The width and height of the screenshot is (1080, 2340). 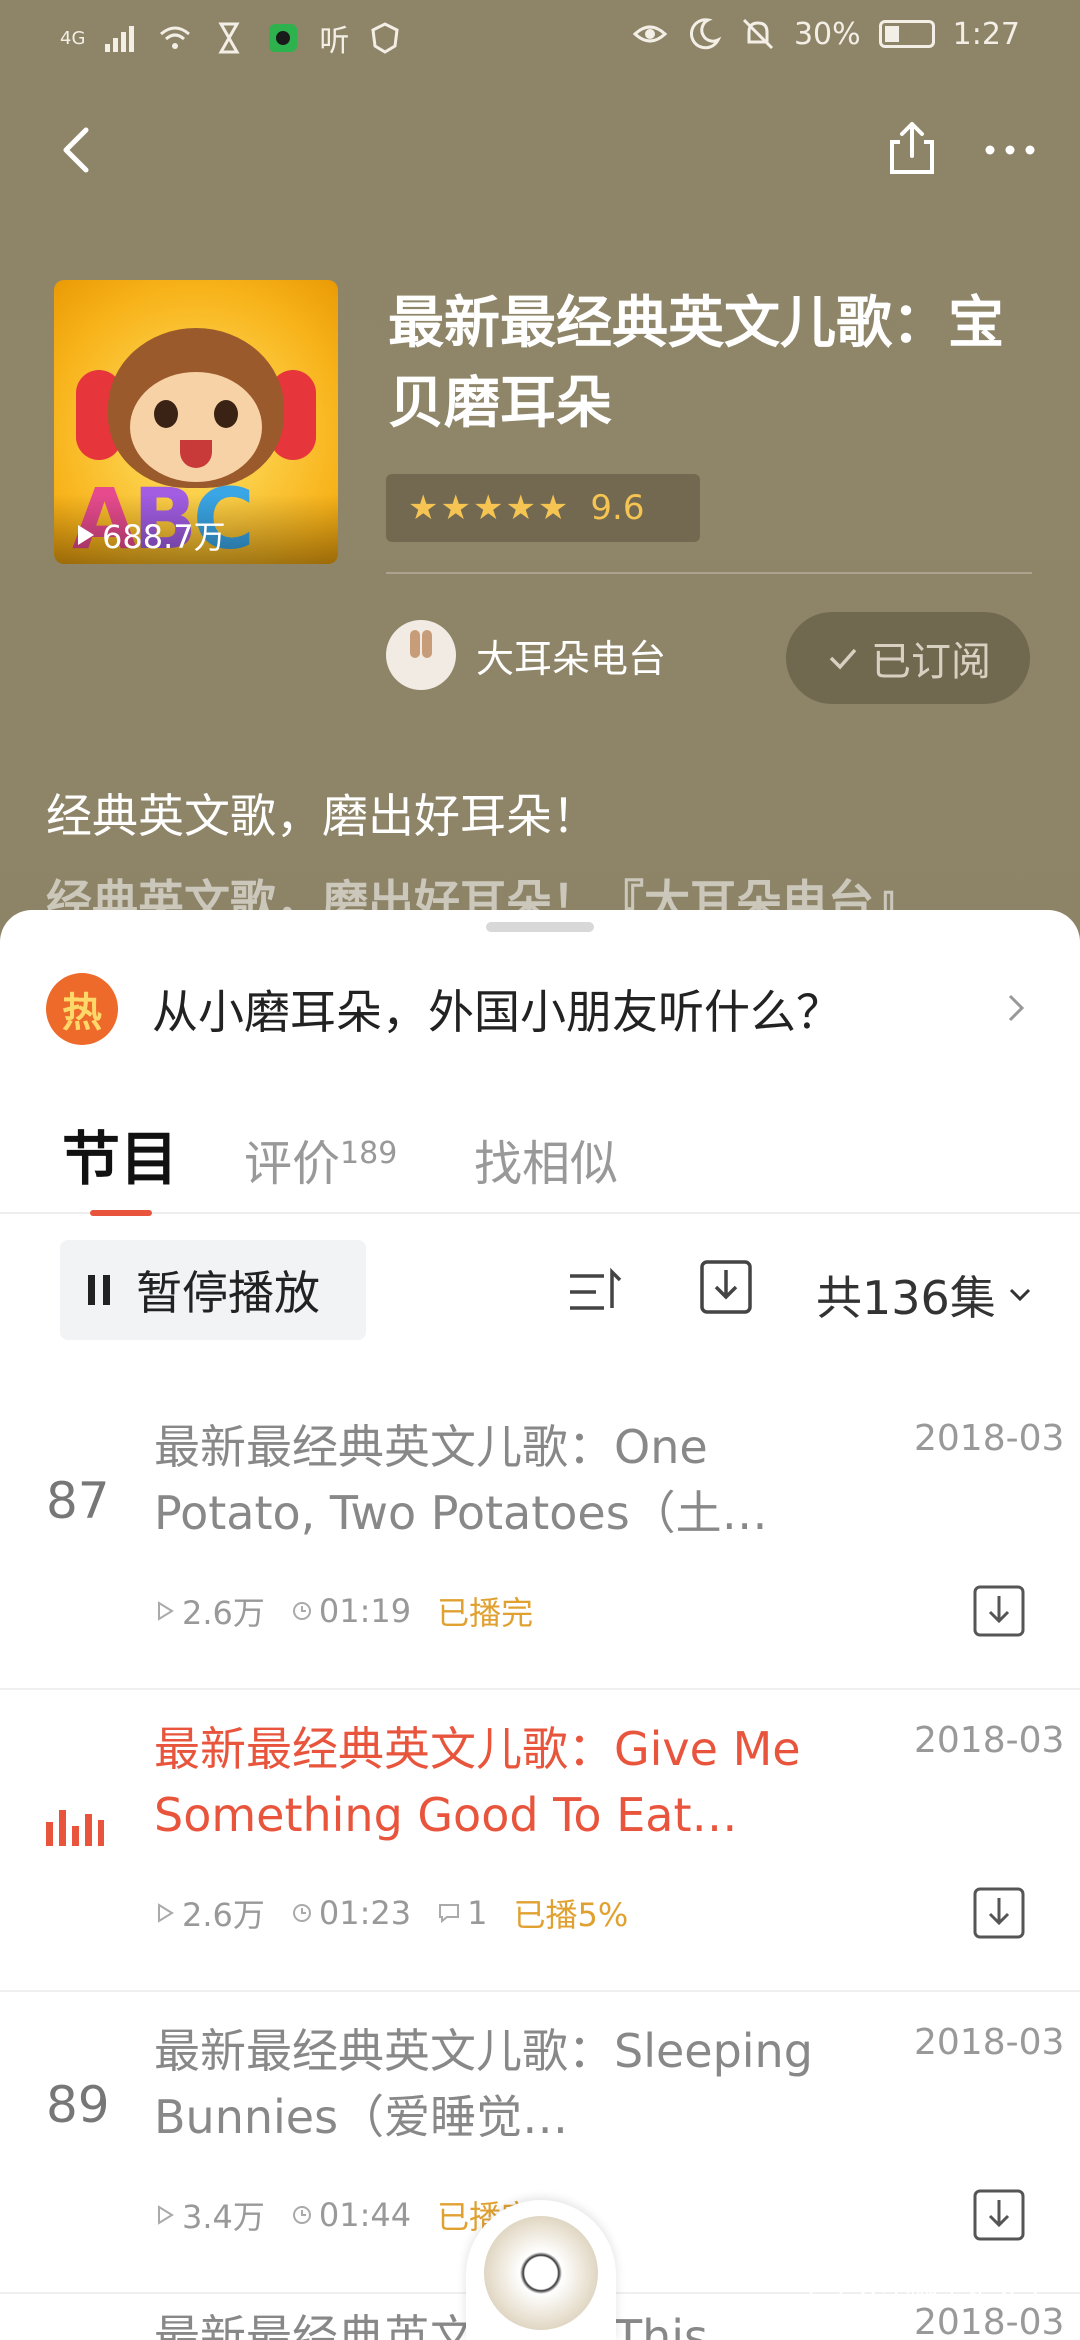 I want to click on back-icon, so click(x=78, y=150).